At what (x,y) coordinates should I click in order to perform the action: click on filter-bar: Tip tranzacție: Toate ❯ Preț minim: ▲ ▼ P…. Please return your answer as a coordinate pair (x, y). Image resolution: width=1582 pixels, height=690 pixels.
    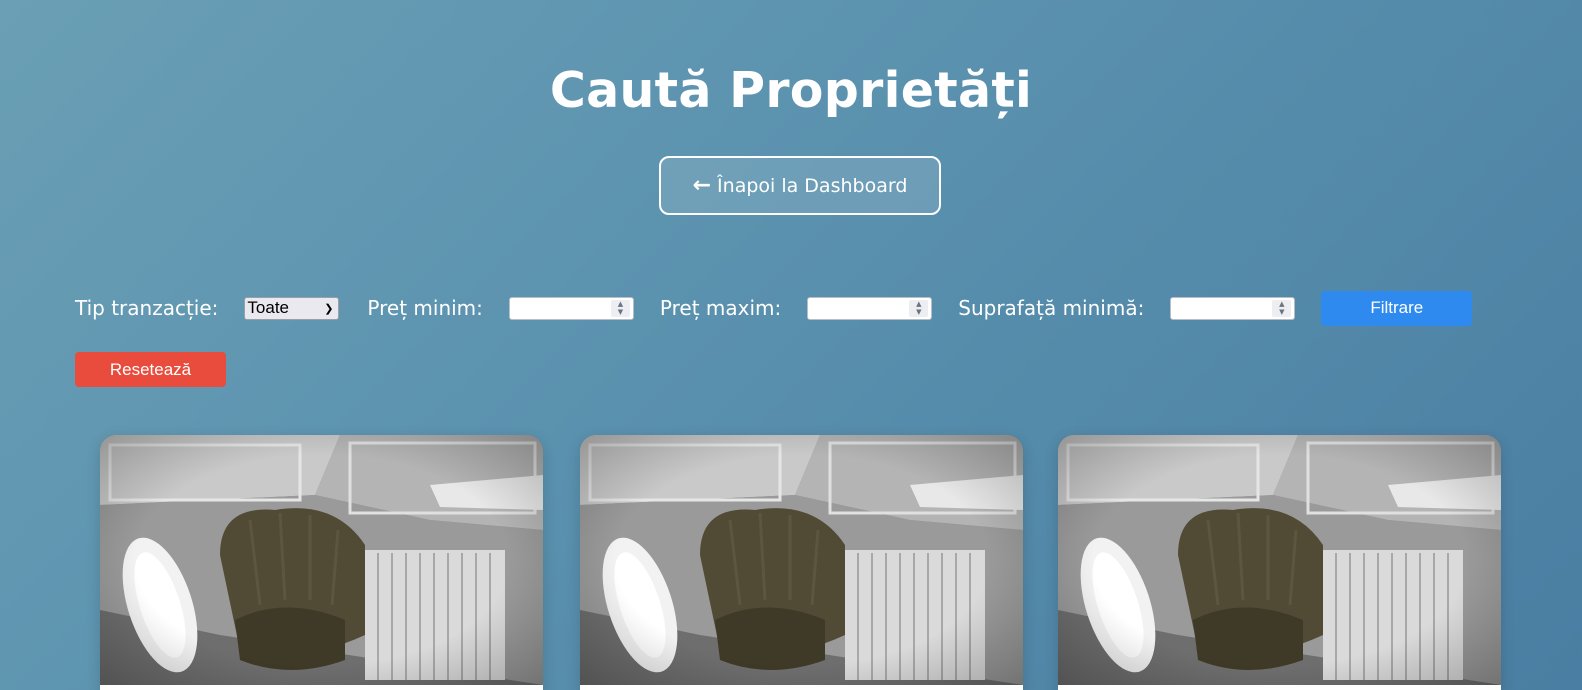
    Looking at the image, I should click on (774, 308).